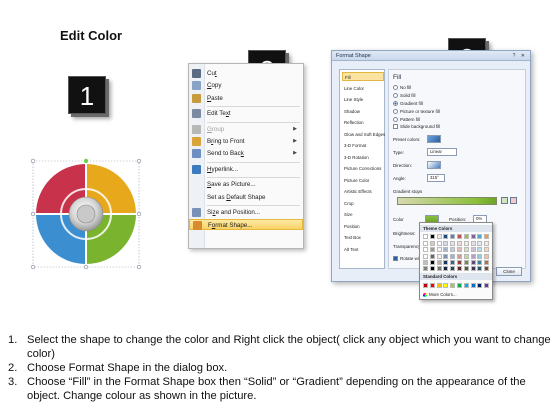  What do you see at coordinates (406, 120) in the screenshot?
I see `fill-option-pattern-fill: Pattern fill` at bounding box center [406, 120].